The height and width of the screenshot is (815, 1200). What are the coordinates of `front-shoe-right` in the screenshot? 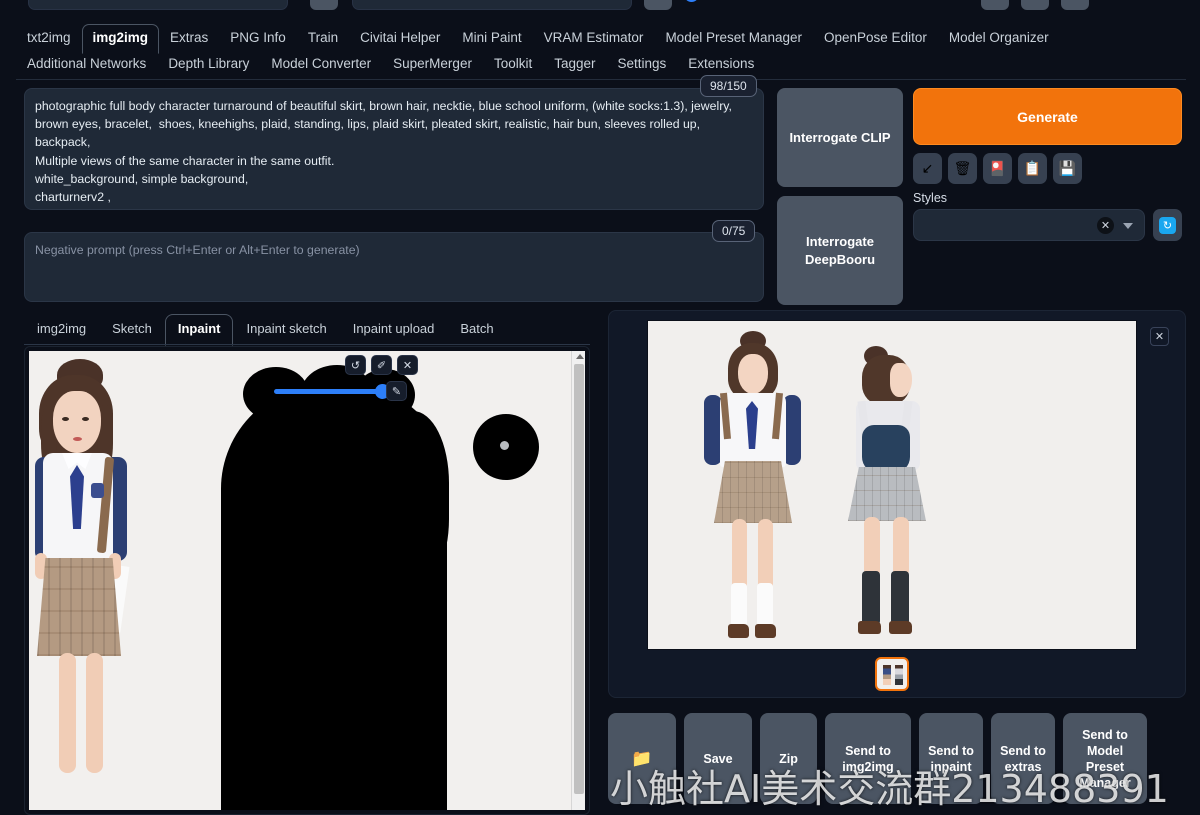 It's located at (765, 631).